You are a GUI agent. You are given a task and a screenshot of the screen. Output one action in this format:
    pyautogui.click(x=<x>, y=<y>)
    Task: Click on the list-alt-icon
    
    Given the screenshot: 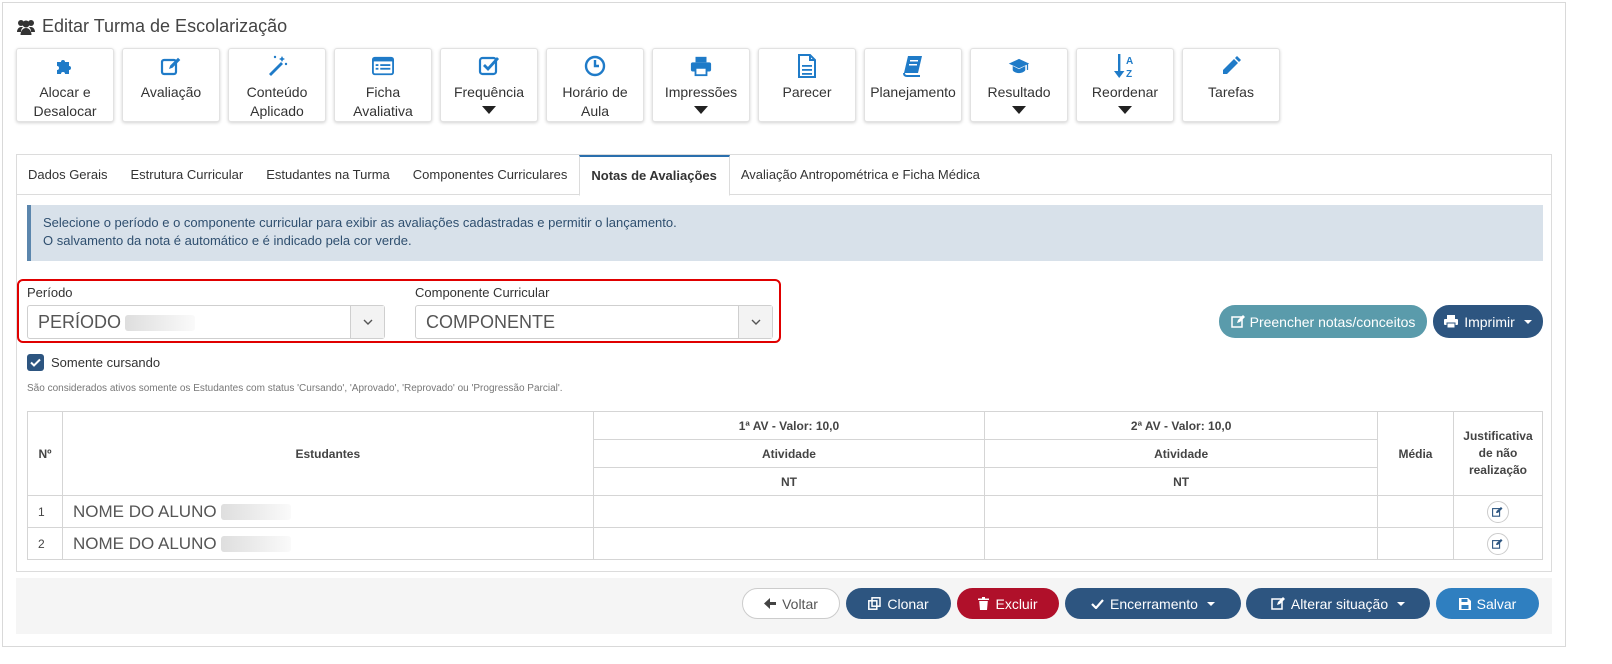 What is the action you would take?
    pyautogui.click(x=383, y=66)
    